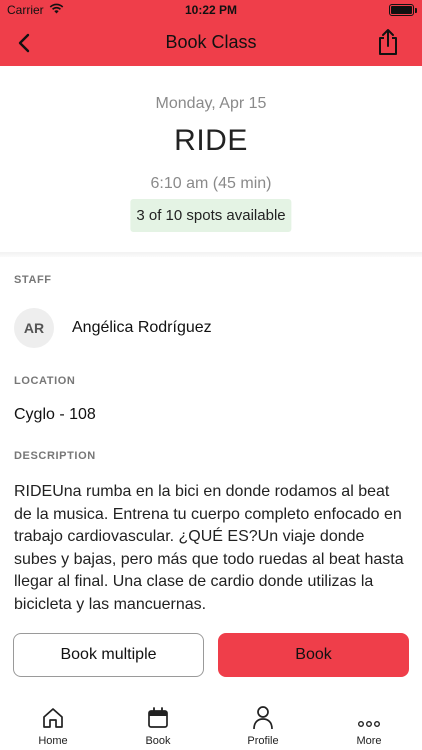 The height and width of the screenshot is (750, 422). What do you see at coordinates (158, 715) in the screenshot?
I see `calendar-icon` at bounding box center [158, 715].